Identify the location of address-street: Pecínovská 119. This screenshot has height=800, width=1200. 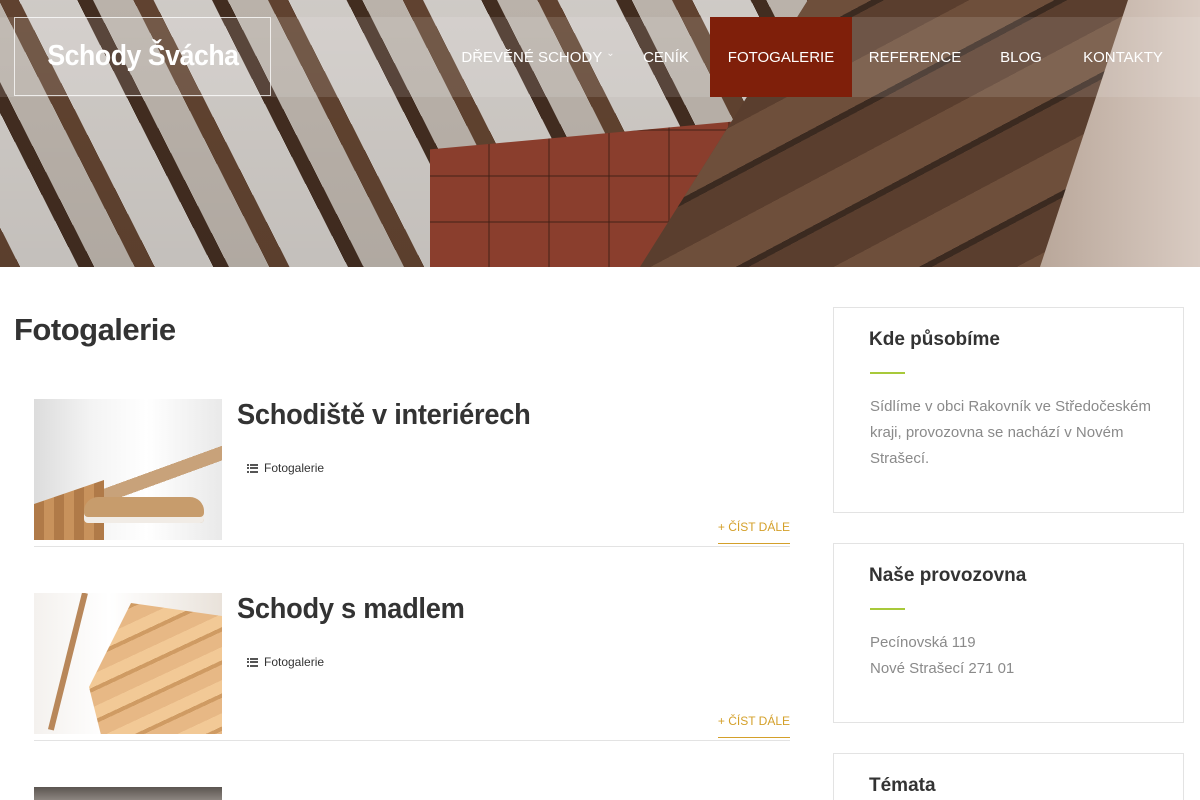
(923, 642).